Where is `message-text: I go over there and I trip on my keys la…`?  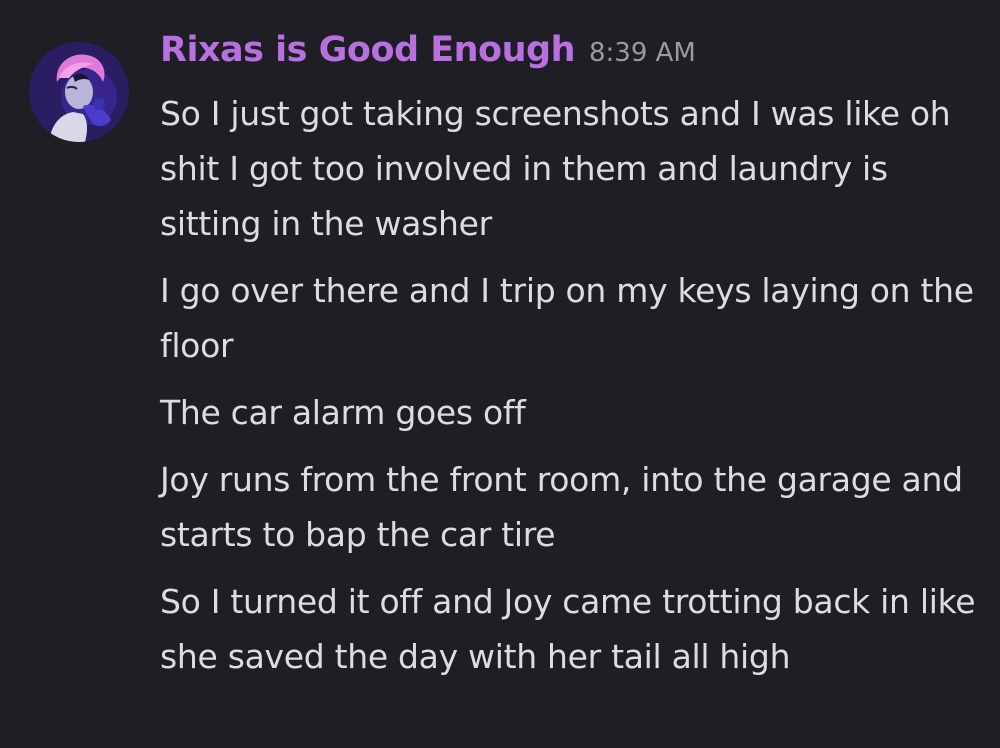
message-text: I go over there and I trip on my keys la… is located at coordinates (567, 318).